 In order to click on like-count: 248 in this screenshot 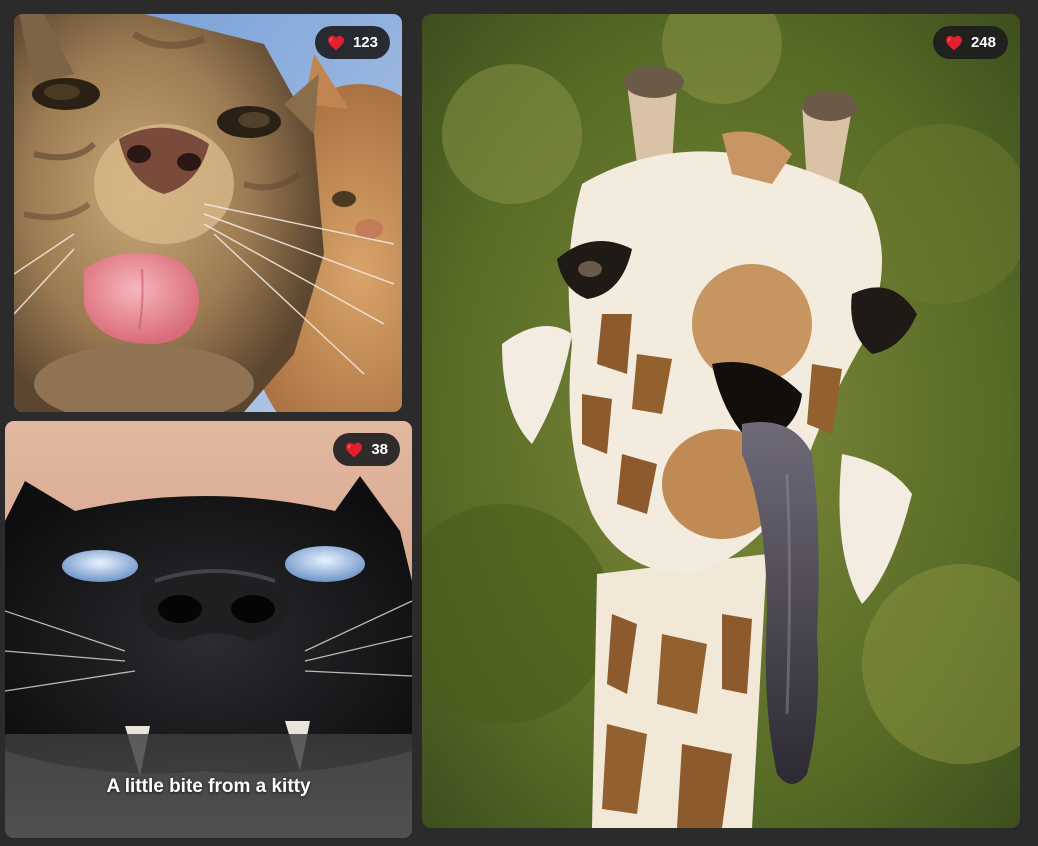, I will do `click(983, 42)`.